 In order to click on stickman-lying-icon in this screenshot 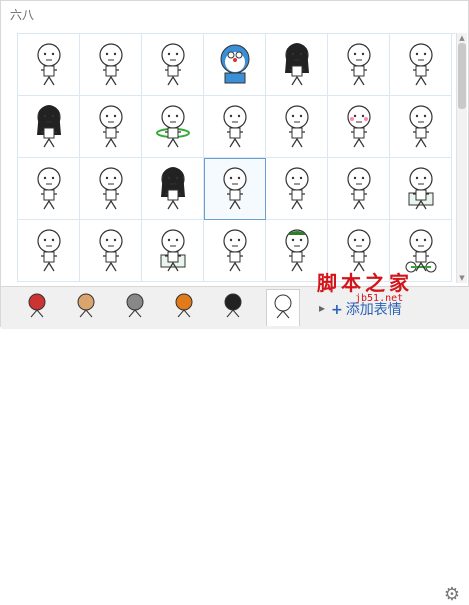, I will do `click(173, 65)`.